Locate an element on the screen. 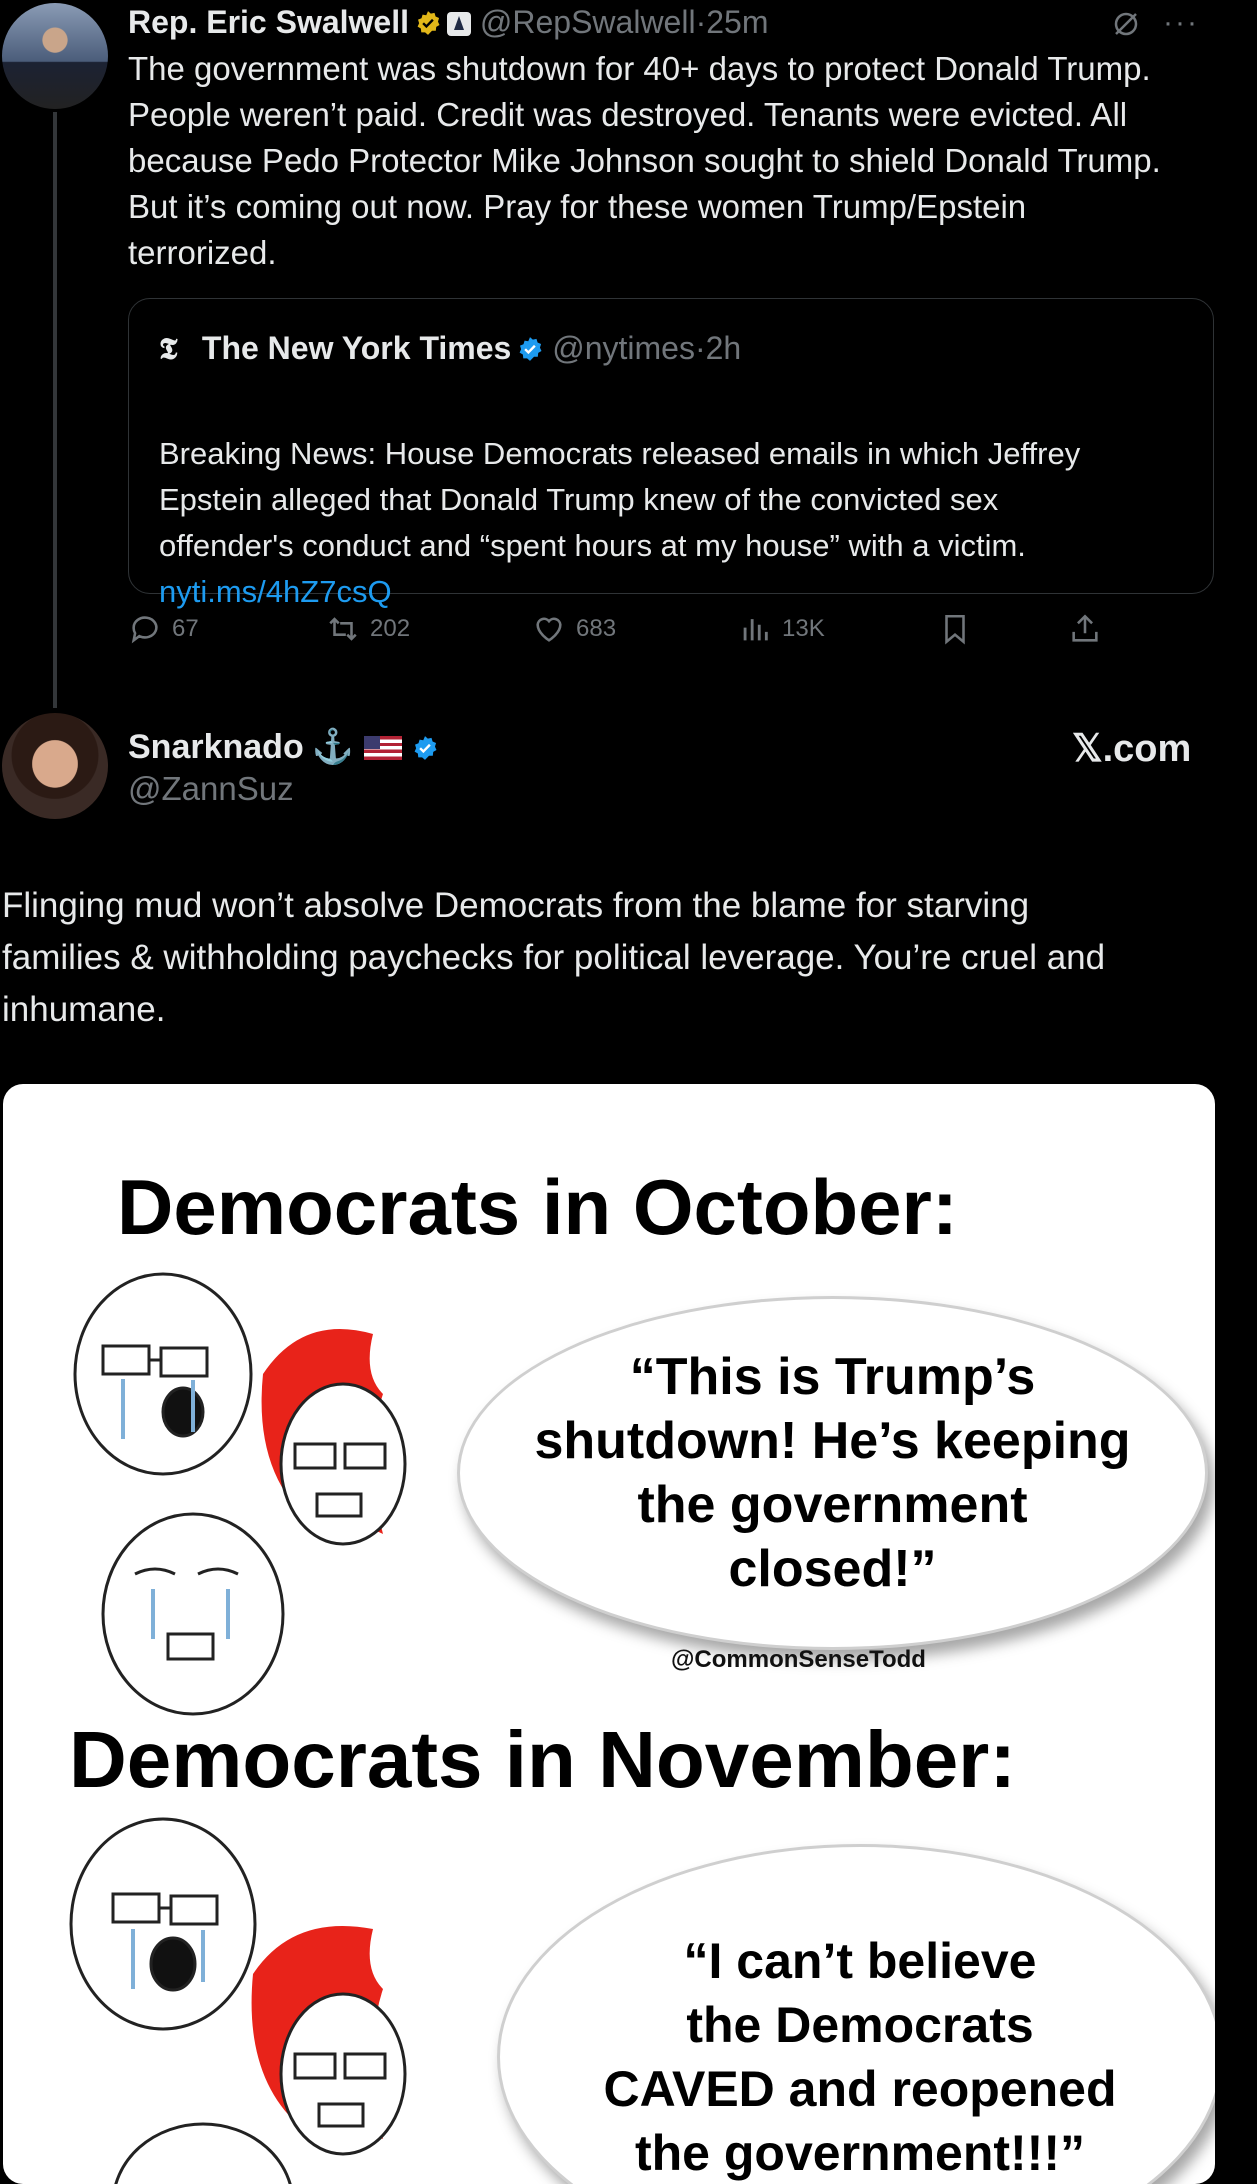 The width and height of the screenshot is (1257, 2184). more-icon: ··· is located at coordinates (1181, 22).